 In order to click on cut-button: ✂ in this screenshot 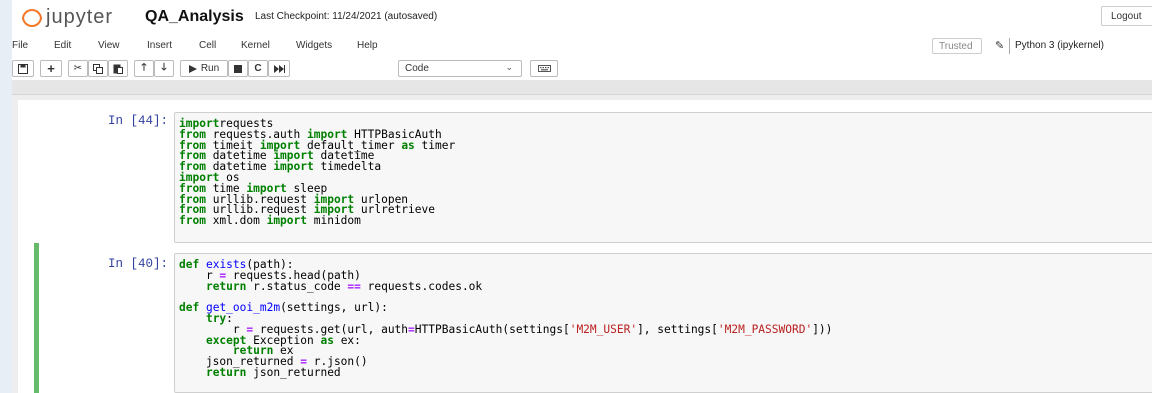, I will do `click(78, 68)`.